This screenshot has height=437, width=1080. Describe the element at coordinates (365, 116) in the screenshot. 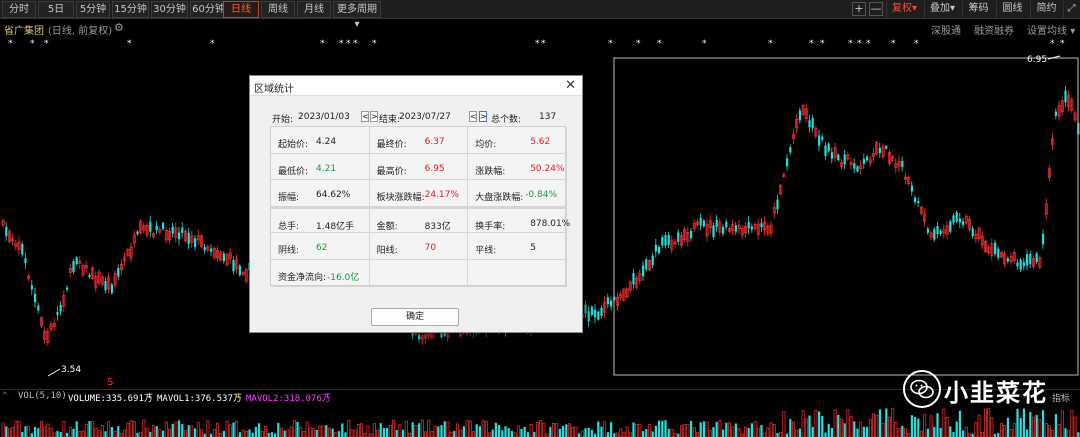

I see `start-prev-button: <` at that location.